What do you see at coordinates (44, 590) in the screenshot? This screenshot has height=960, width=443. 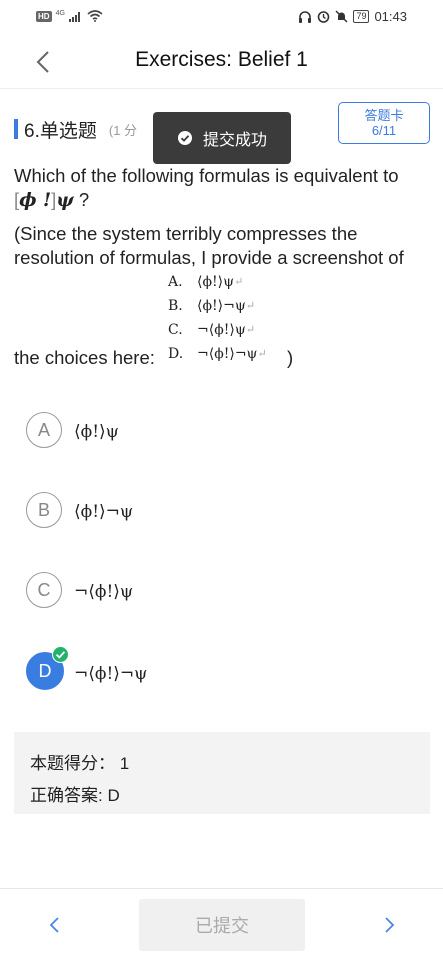 I see `option-letter: C` at bounding box center [44, 590].